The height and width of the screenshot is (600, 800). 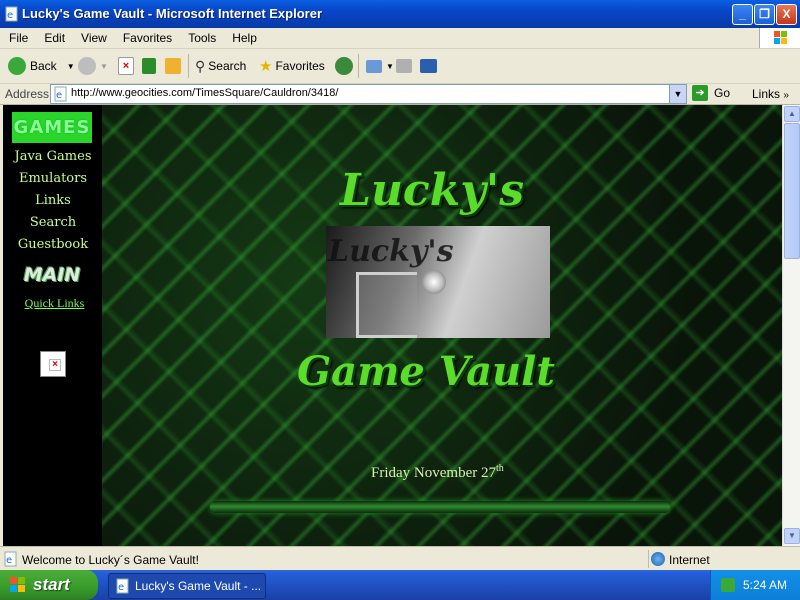 I want to click on sidebar-link-java-games: Java Games, so click(x=53, y=156).